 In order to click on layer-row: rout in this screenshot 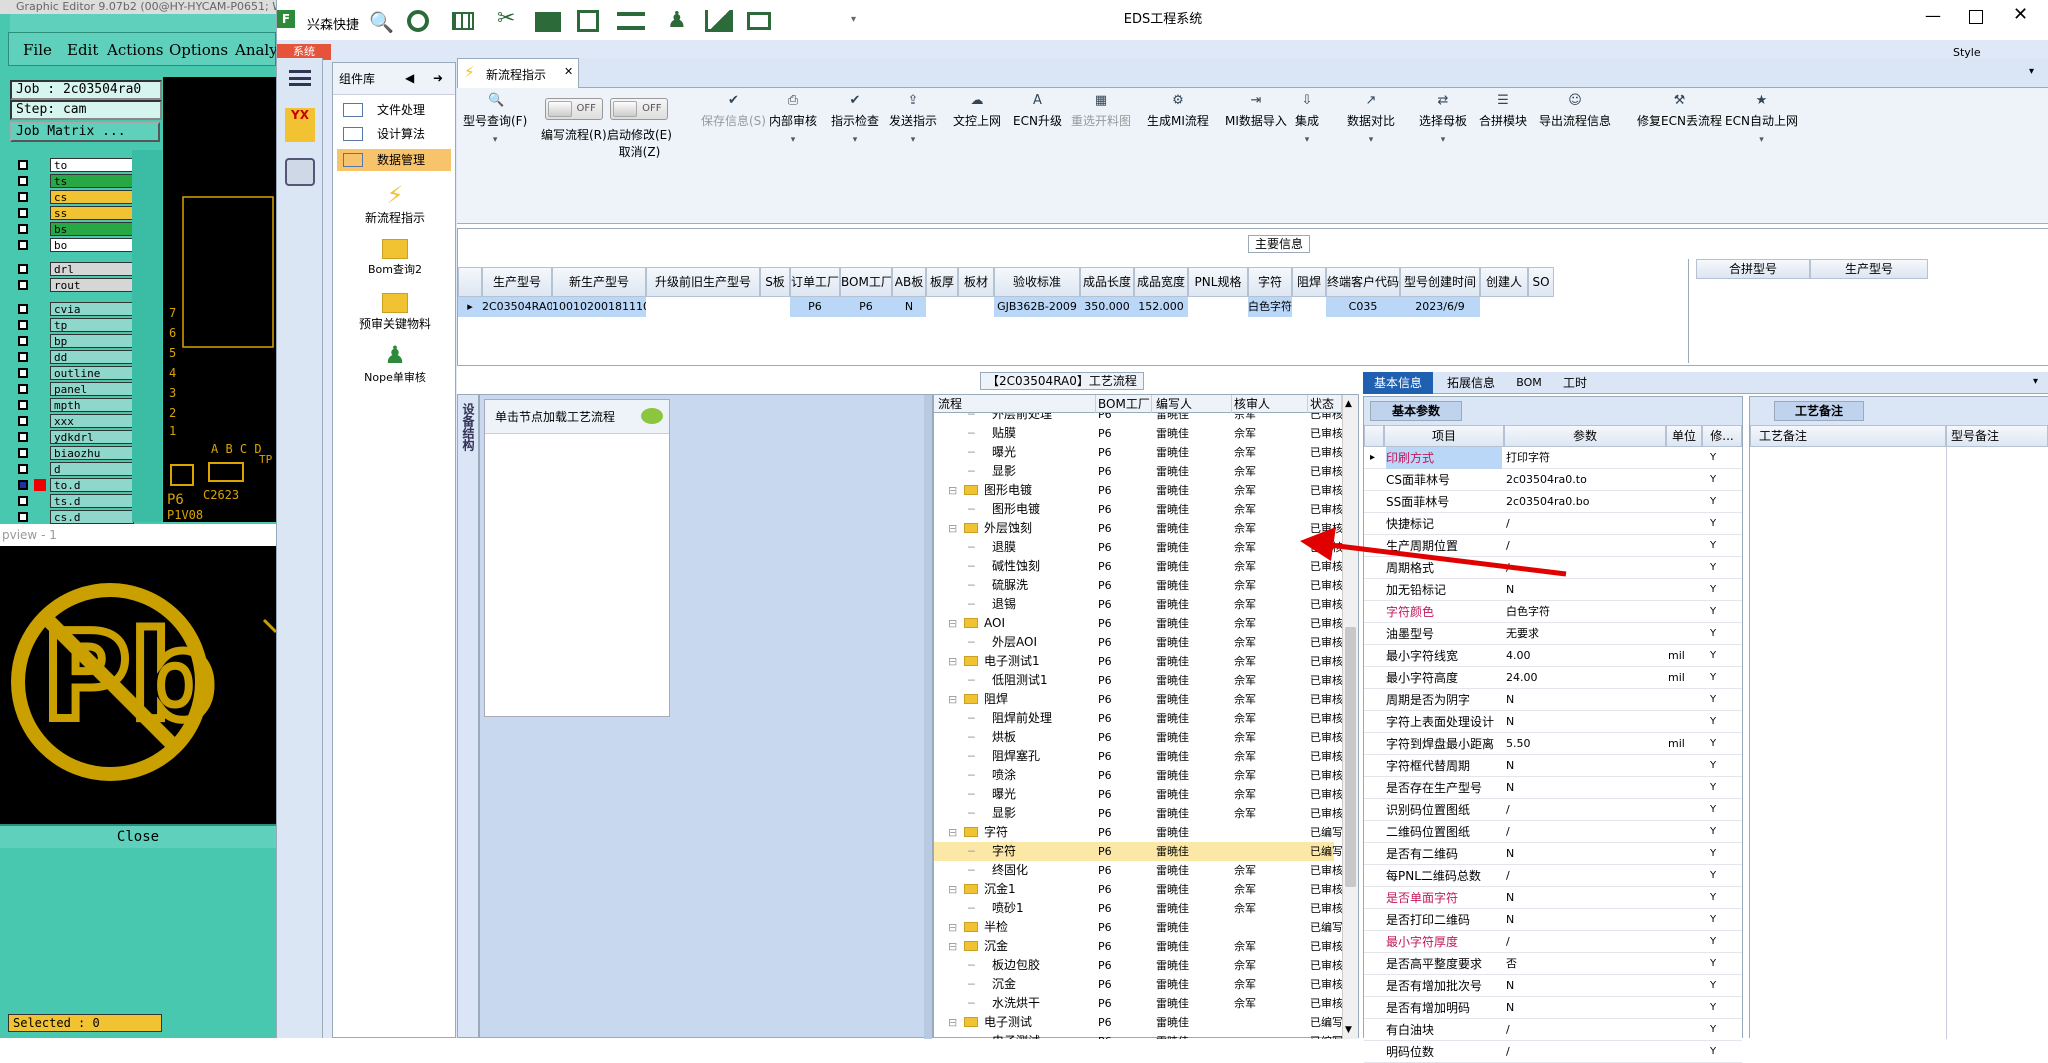, I will do `click(74, 285)`.